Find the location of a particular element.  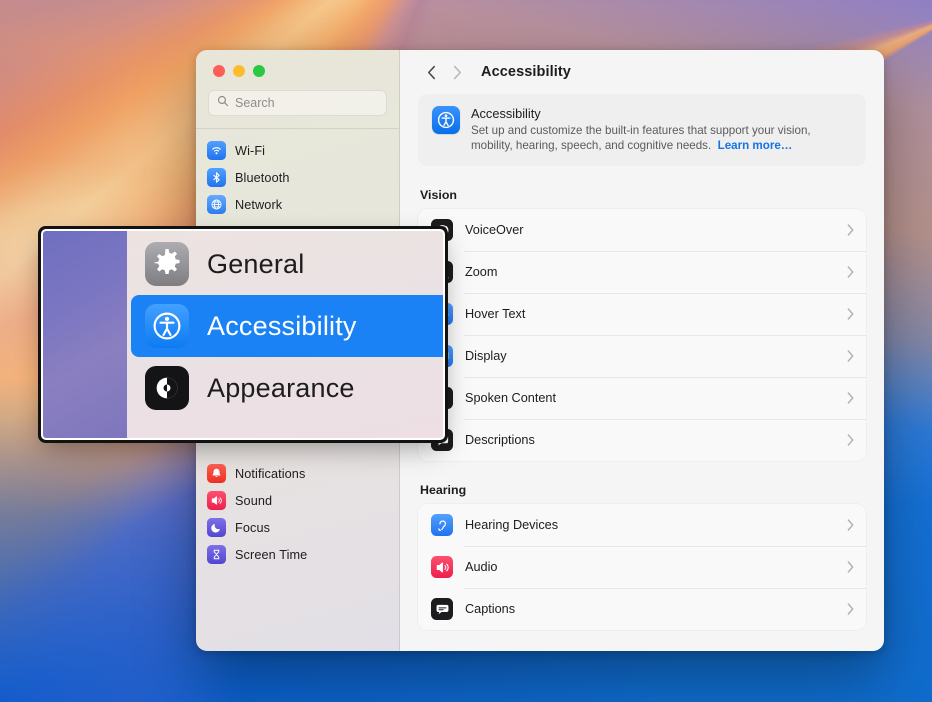

row-audio: Audio is located at coordinates (642, 567).